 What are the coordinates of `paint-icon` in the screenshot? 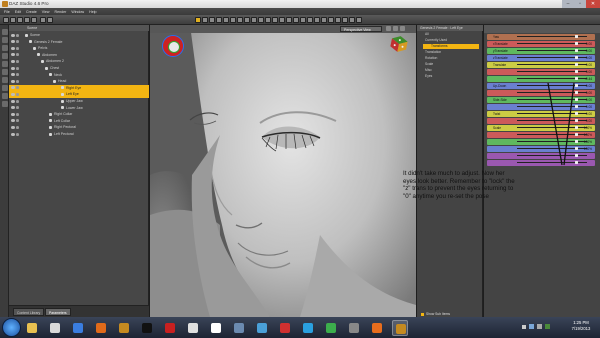 It's located at (193, 328).